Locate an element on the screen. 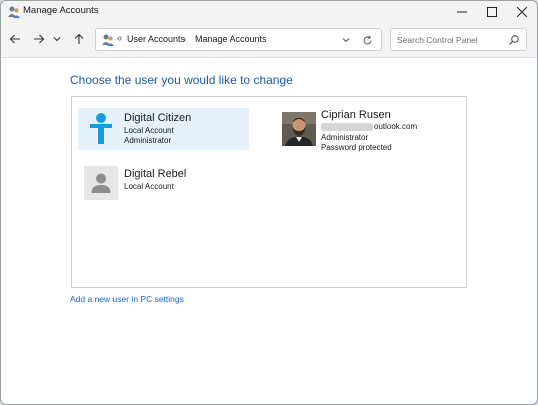 The height and width of the screenshot is (405, 538). search-icon is located at coordinates (514, 40).